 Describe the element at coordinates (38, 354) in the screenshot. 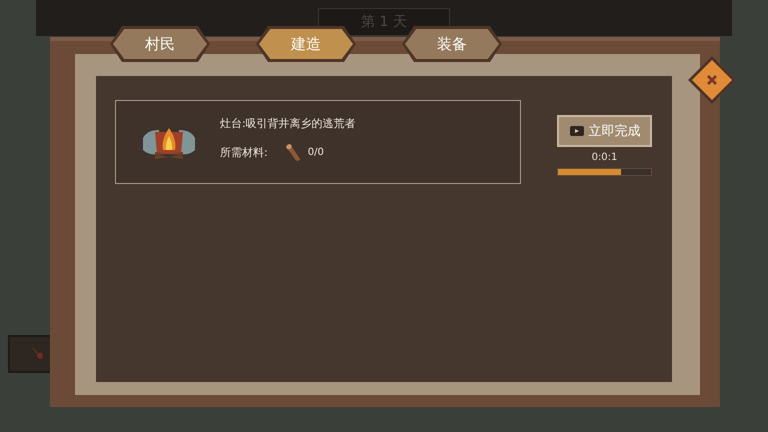

I see `drumstick-icon` at that location.